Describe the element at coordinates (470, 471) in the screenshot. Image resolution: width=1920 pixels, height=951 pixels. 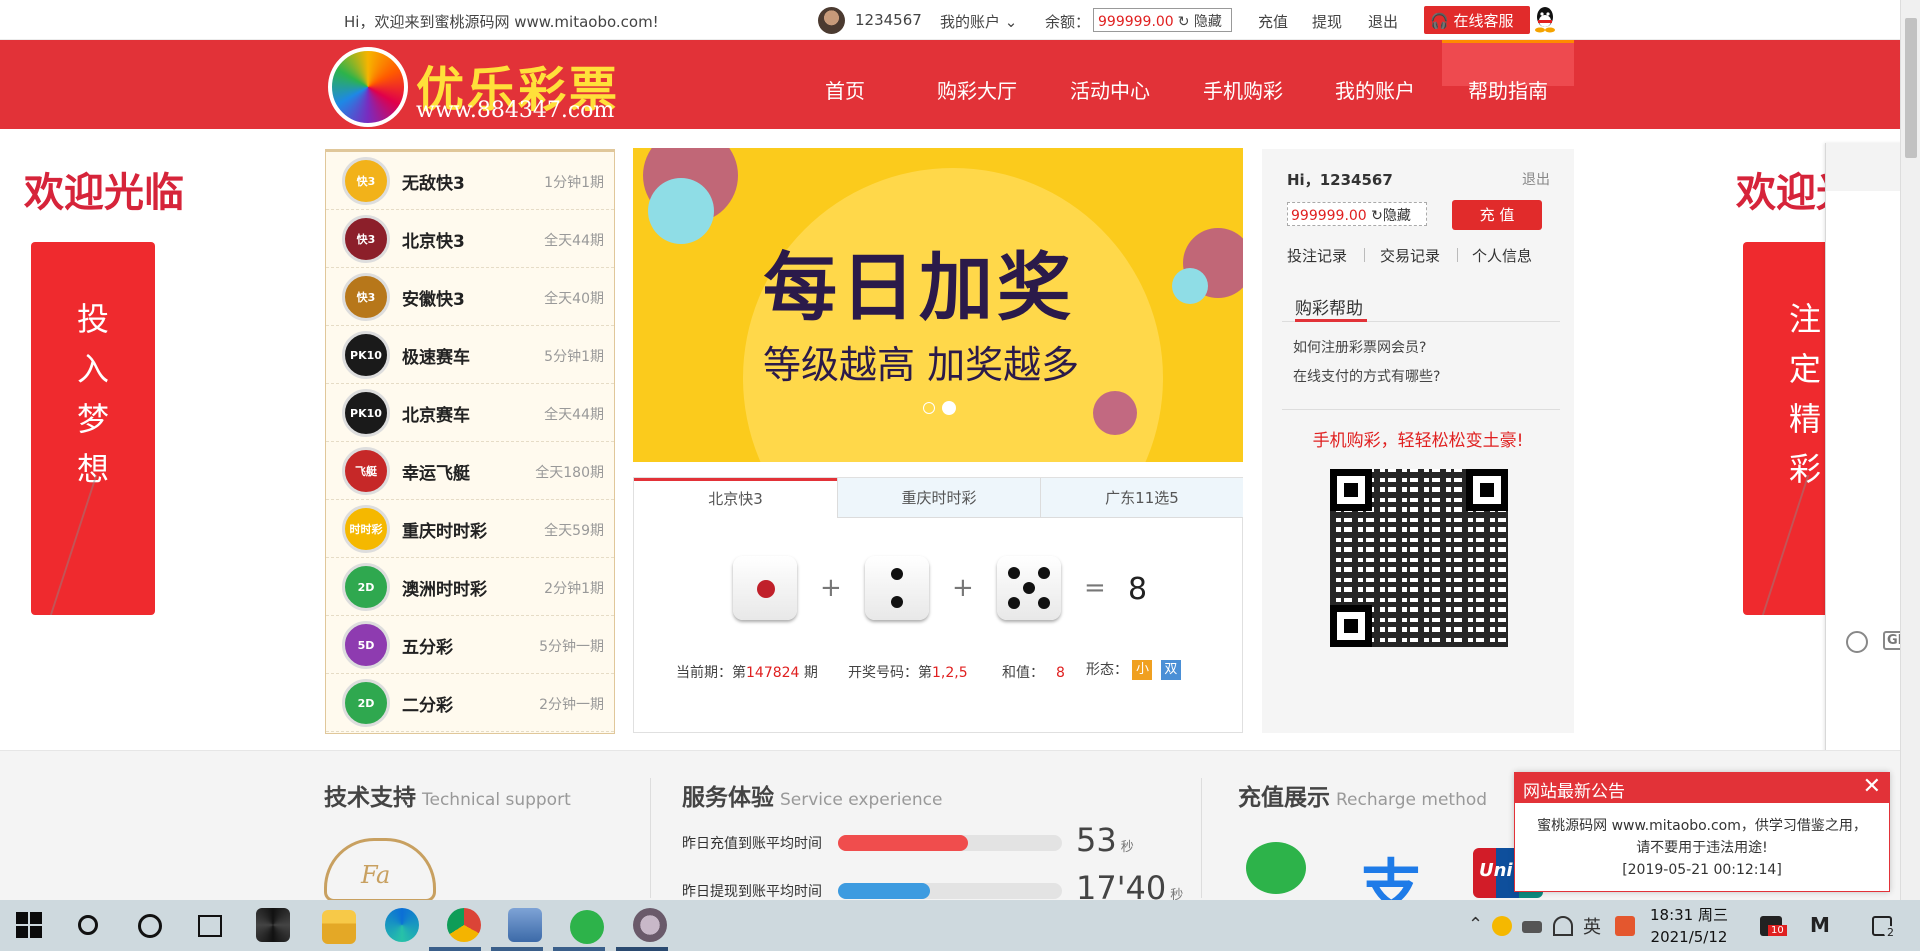
I see `lottery-item: 飞艇 幸运飞艇 全天180期` at that location.